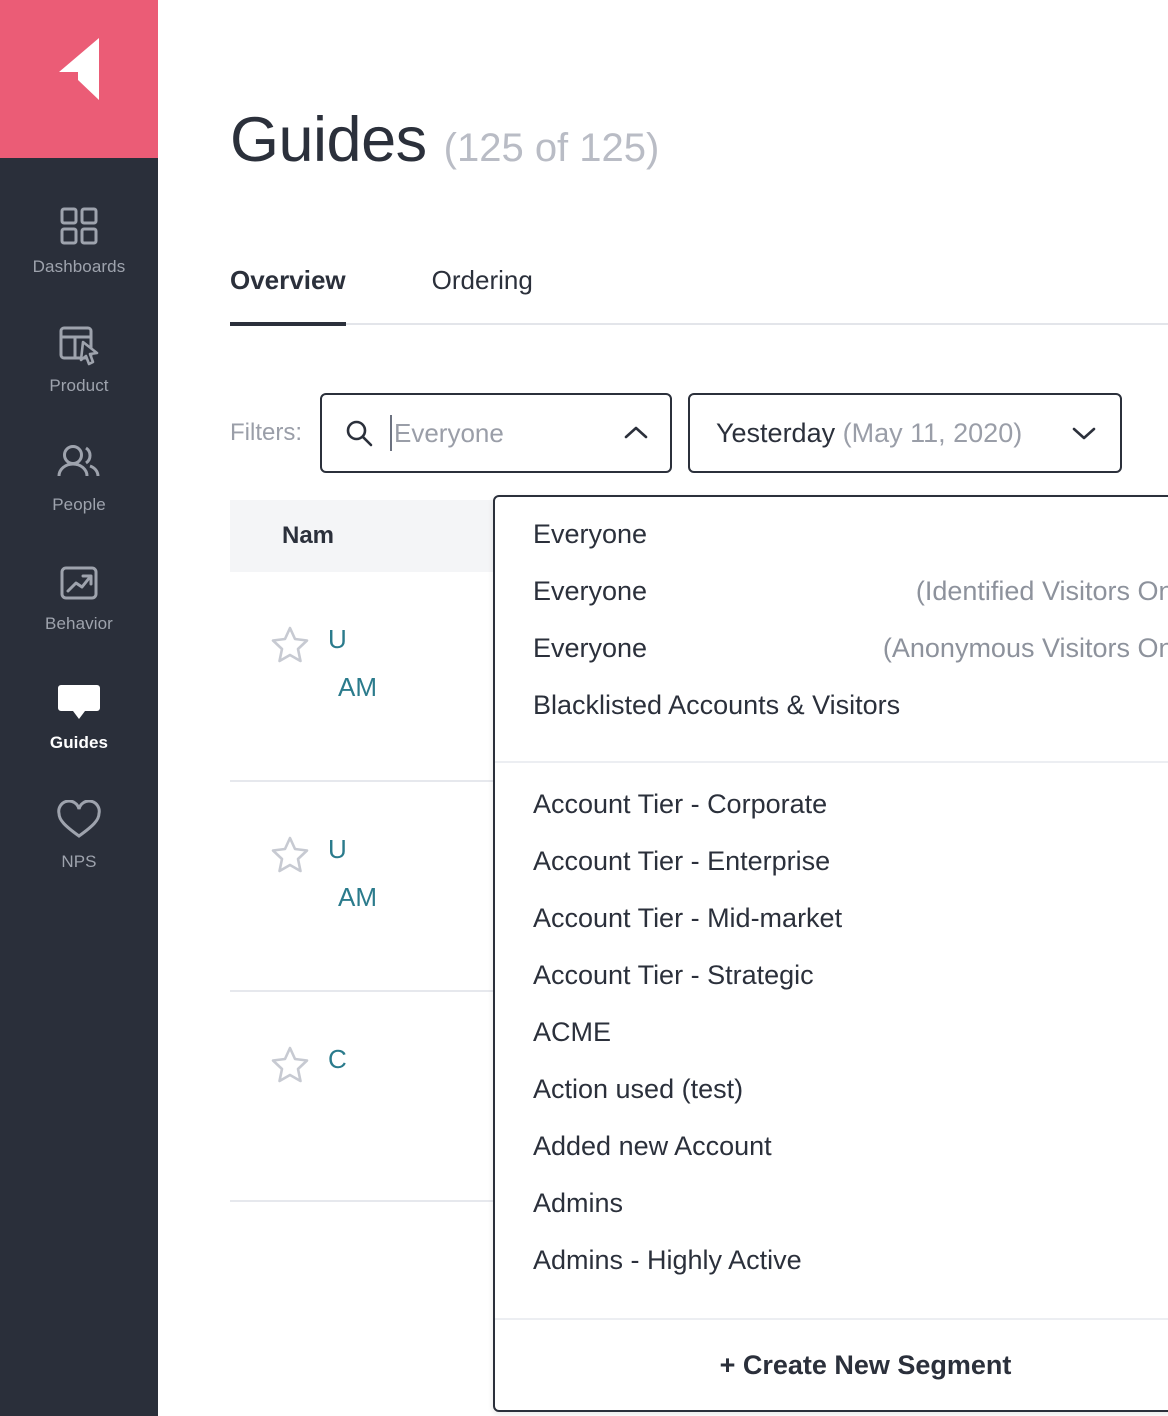  I want to click on search-icon, so click(359, 433).